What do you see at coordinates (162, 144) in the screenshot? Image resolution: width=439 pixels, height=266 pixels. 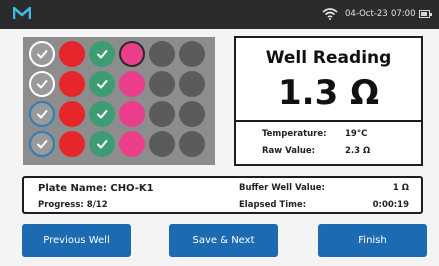 I see `well-D5` at bounding box center [162, 144].